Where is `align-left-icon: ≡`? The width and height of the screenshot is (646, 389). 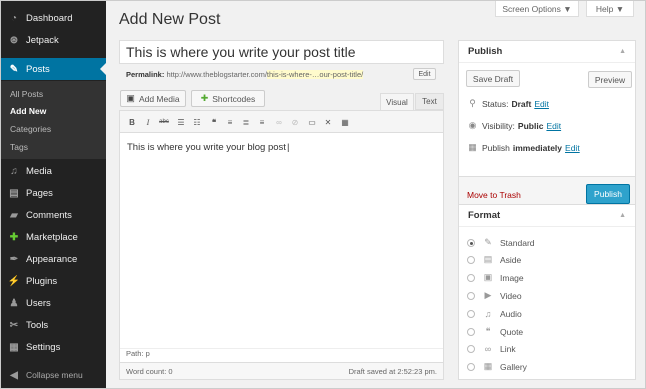
align-left-icon: ≡ is located at coordinates (230, 122).